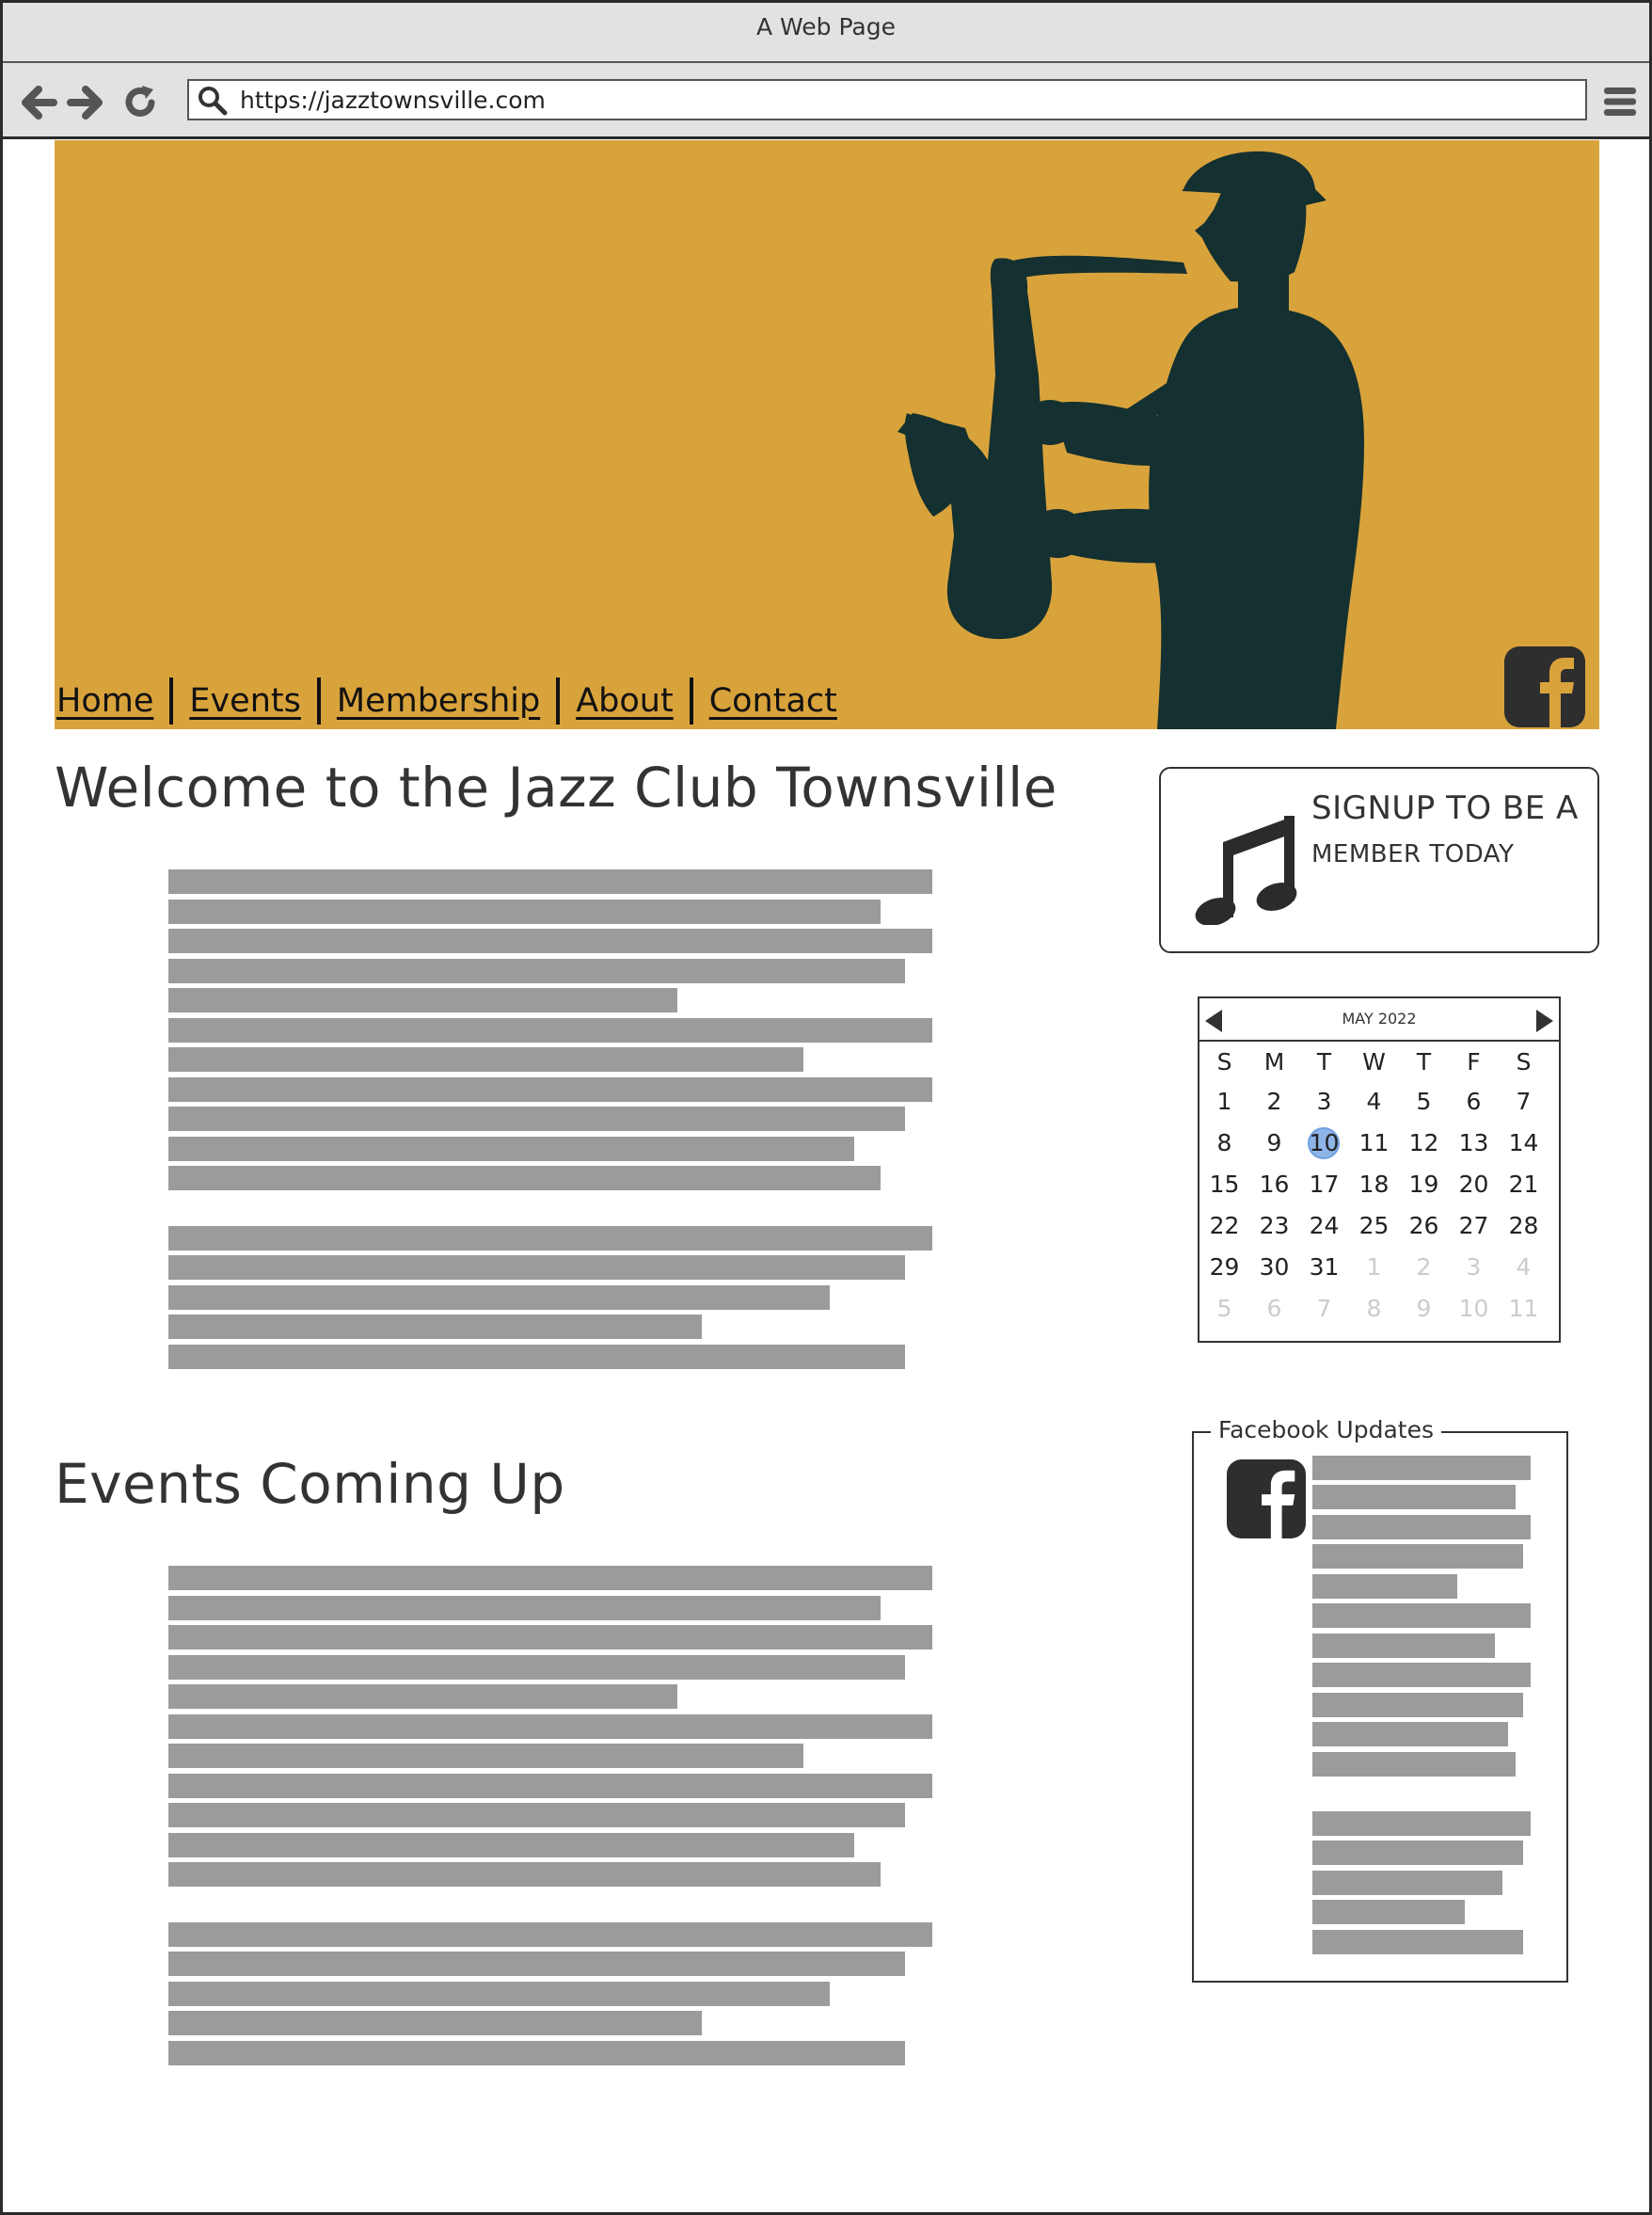  Describe the element at coordinates (1524, 1184) in the screenshot. I see `calendar-day: 21` at that location.